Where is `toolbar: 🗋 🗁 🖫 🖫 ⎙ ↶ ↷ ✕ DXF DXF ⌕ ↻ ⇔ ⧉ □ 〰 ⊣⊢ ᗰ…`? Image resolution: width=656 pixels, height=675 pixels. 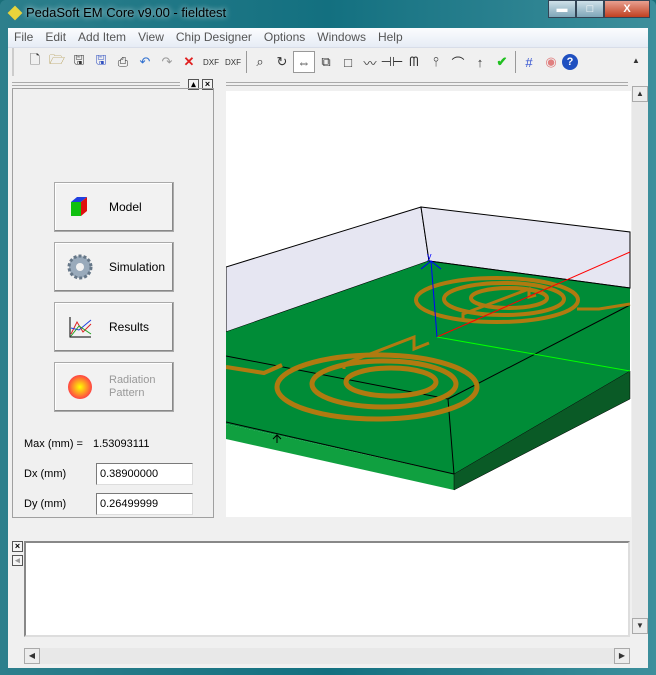
toolbar: 🗋 🗁 🖫 🖫 ⎙ ↶ ↷ ✕ DXF DXF ⌕ ↻ ⇔ ⧉ □ 〰 ⊣⊢ ᗰ… is located at coordinates (299, 62).